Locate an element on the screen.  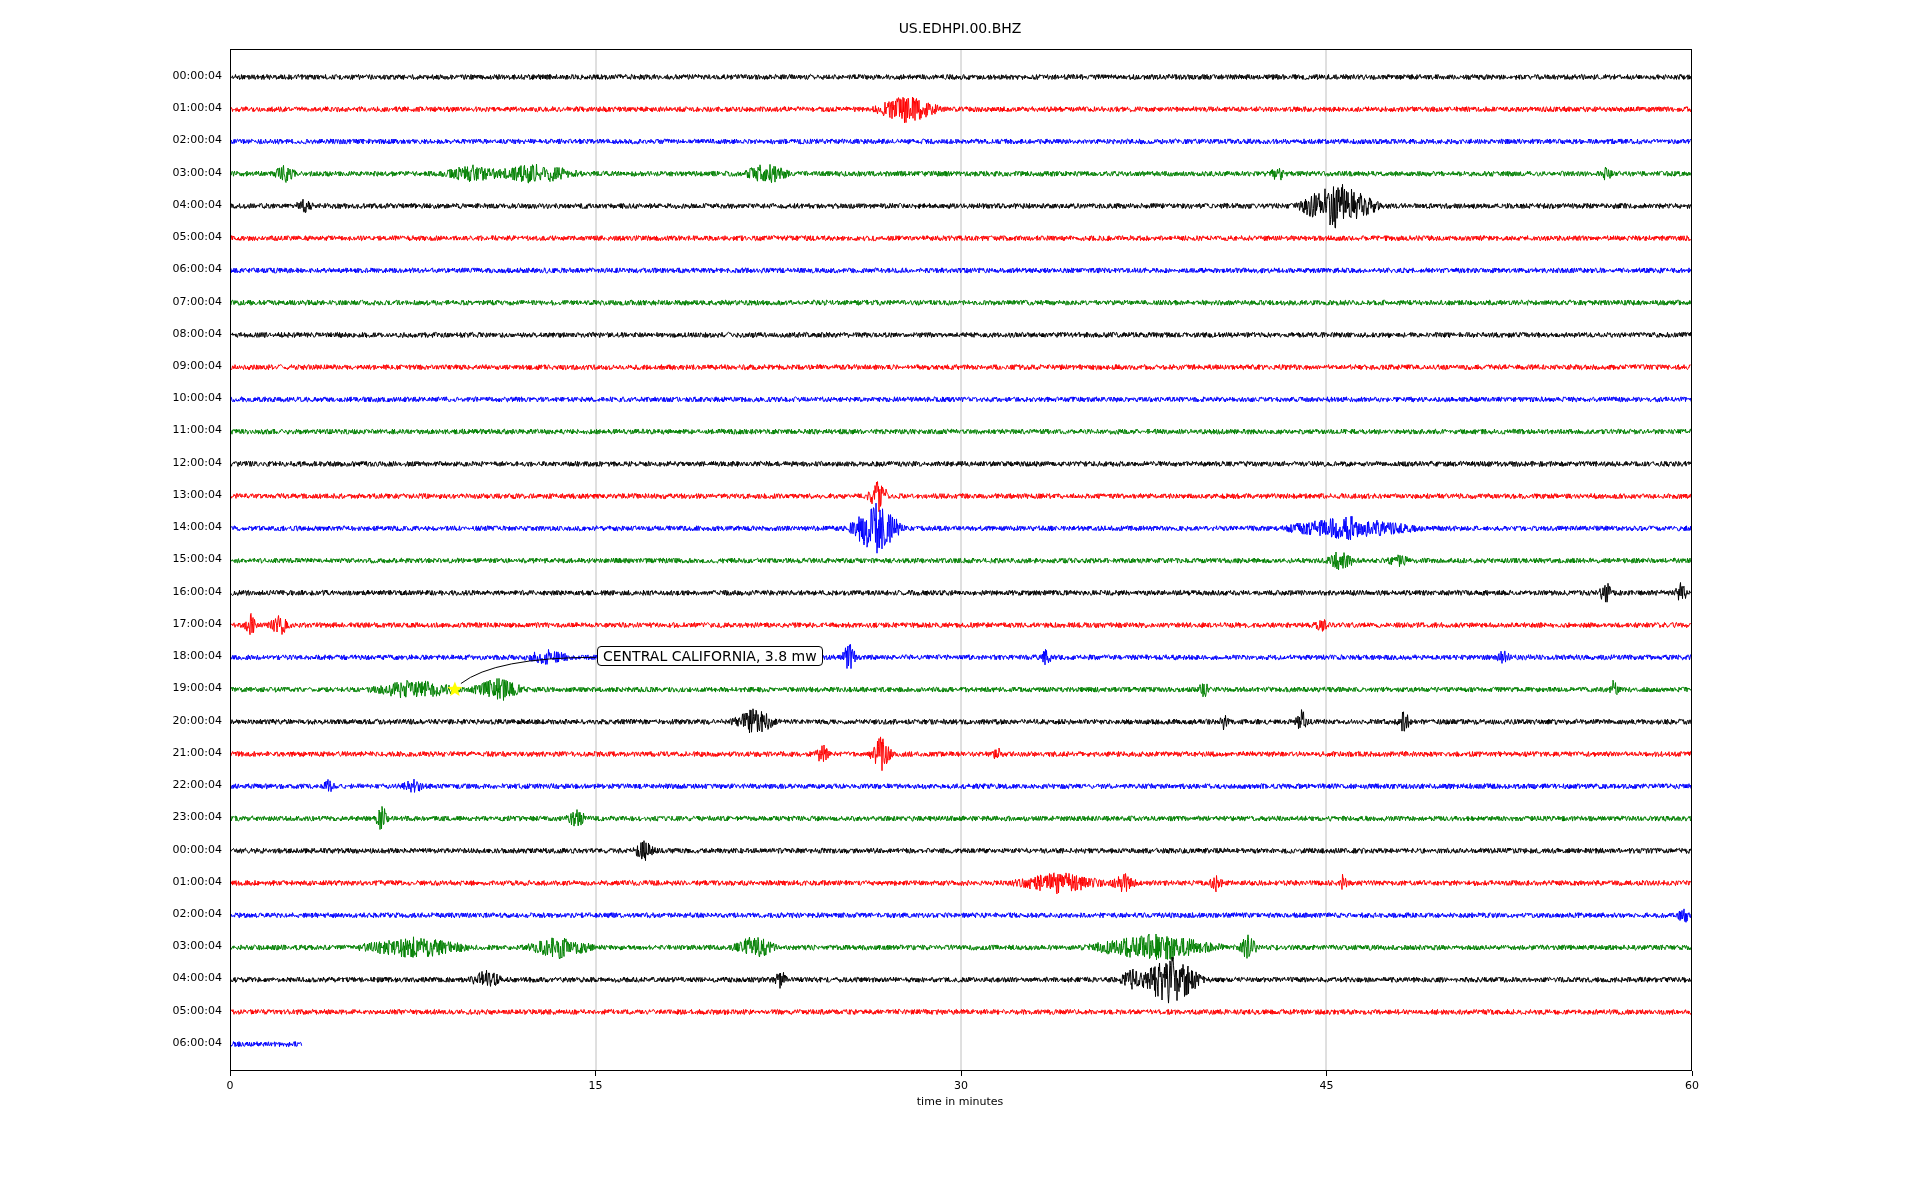
time-label: 10:00:04 is located at coordinates (197, 398).